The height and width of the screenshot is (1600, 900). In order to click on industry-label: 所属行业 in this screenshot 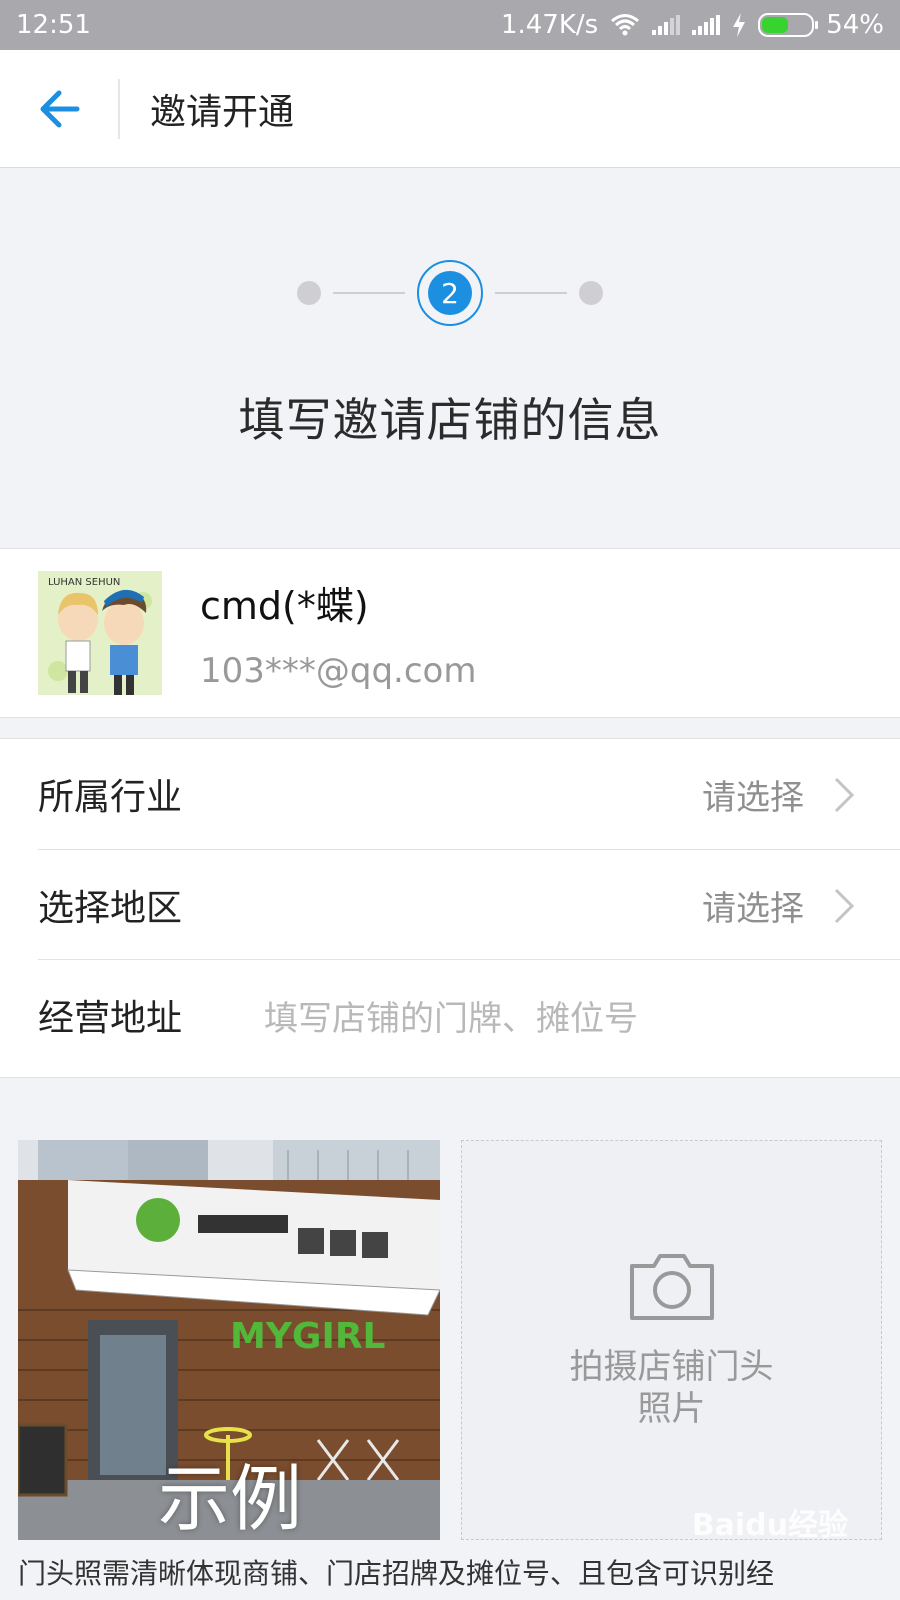, I will do `click(110, 797)`.